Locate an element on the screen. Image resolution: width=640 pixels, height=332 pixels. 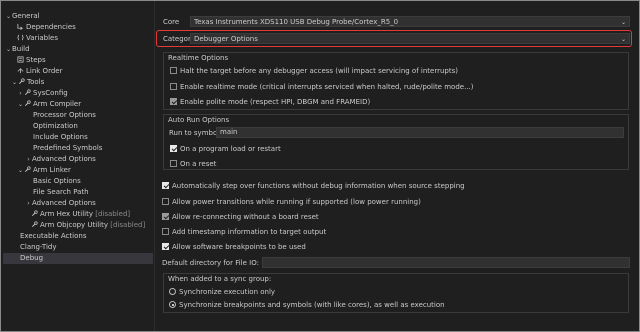
on-program-load-checkbox: On a program load or restart is located at coordinates (225, 149).